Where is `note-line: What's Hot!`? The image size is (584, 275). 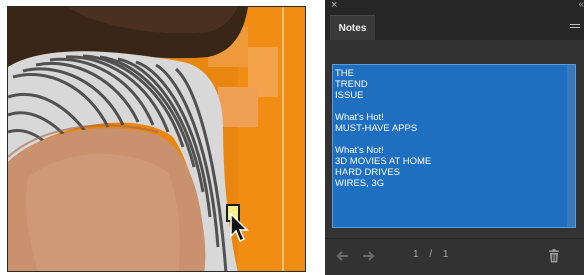 note-line: What's Hot! is located at coordinates (359, 117).